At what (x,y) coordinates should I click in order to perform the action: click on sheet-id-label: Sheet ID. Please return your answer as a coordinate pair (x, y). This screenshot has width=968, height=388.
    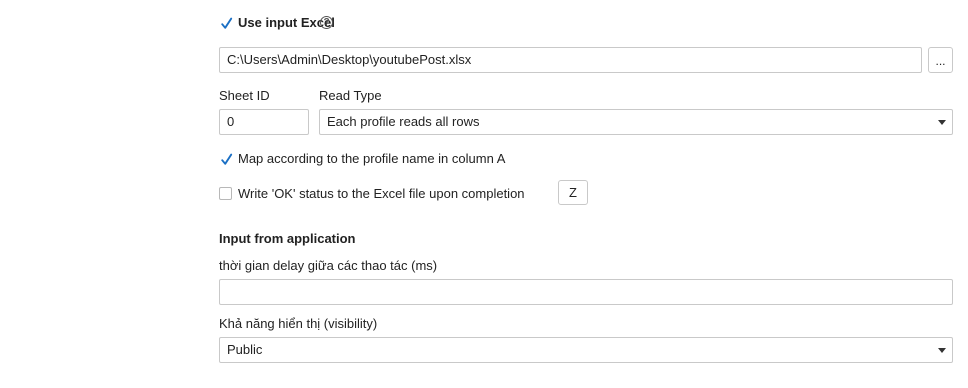
    Looking at the image, I should click on (244, 95).